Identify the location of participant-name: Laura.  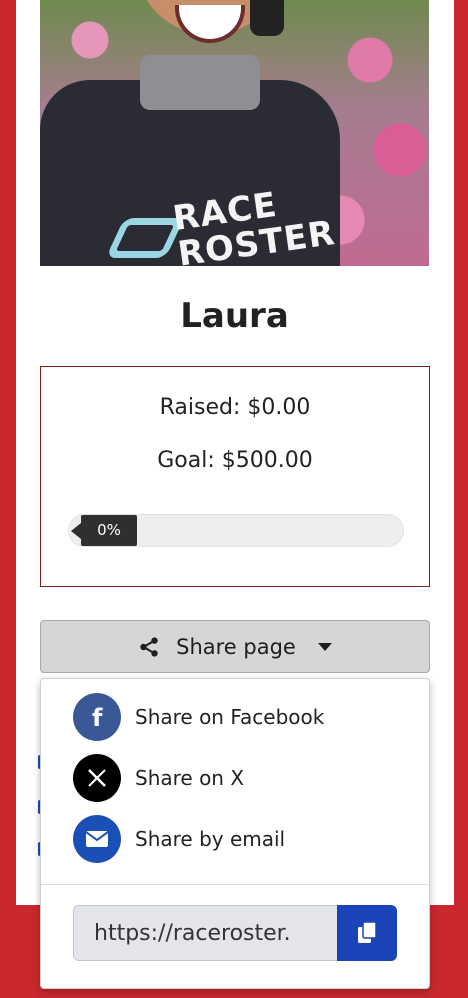
(234, 316).